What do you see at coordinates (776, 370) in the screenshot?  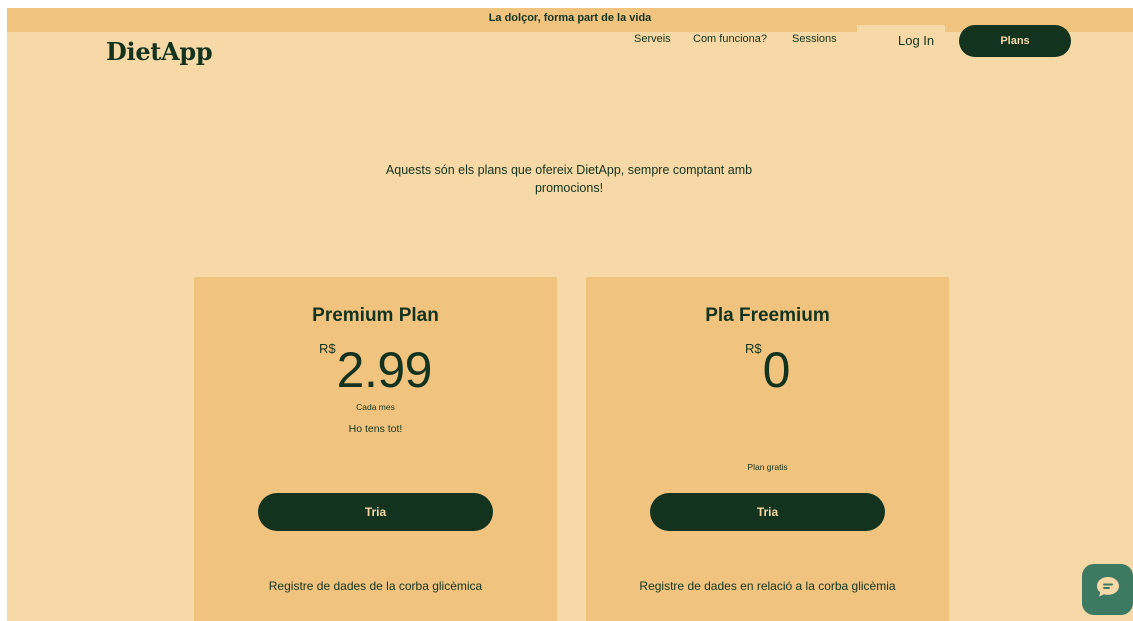 I see `price-amount: 0` at bounding box center [776, 370].